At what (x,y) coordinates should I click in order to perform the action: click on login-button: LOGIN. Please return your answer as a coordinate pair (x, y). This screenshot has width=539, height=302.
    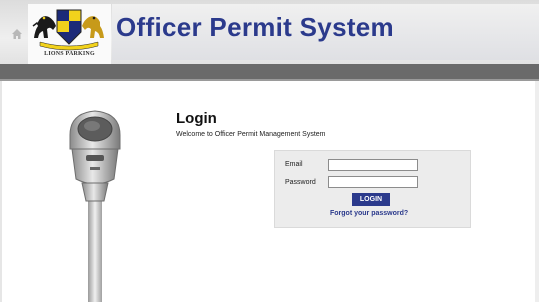
    Looking at the image, I should click on (371, 199).